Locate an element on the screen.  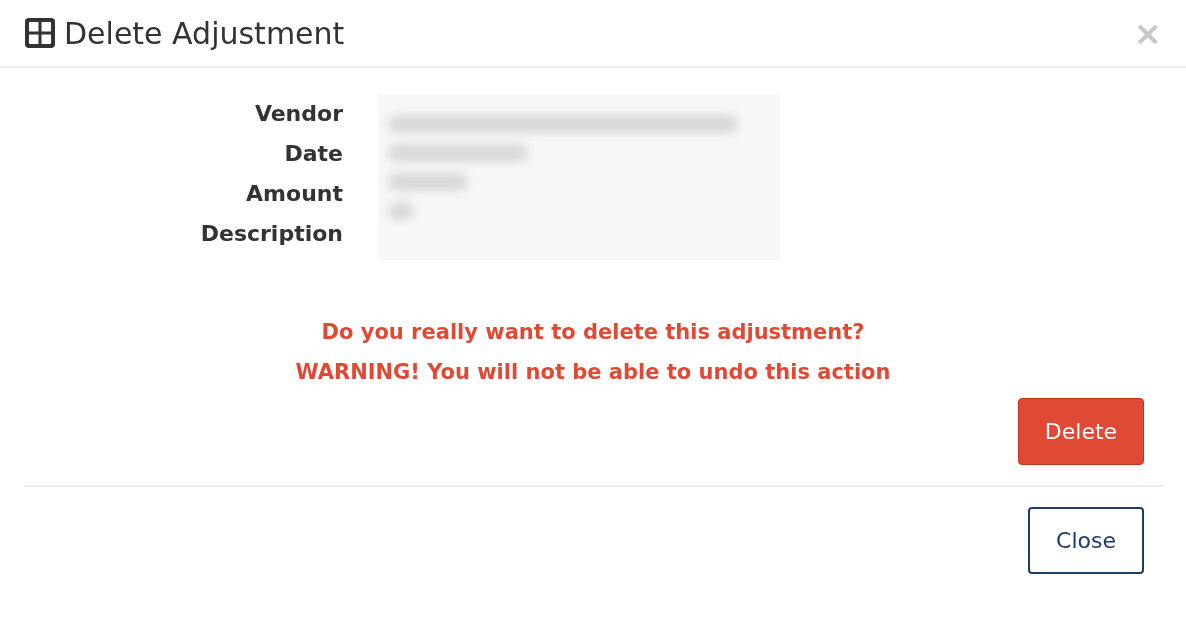
field-label: Date is located at coordinates (313, 154).